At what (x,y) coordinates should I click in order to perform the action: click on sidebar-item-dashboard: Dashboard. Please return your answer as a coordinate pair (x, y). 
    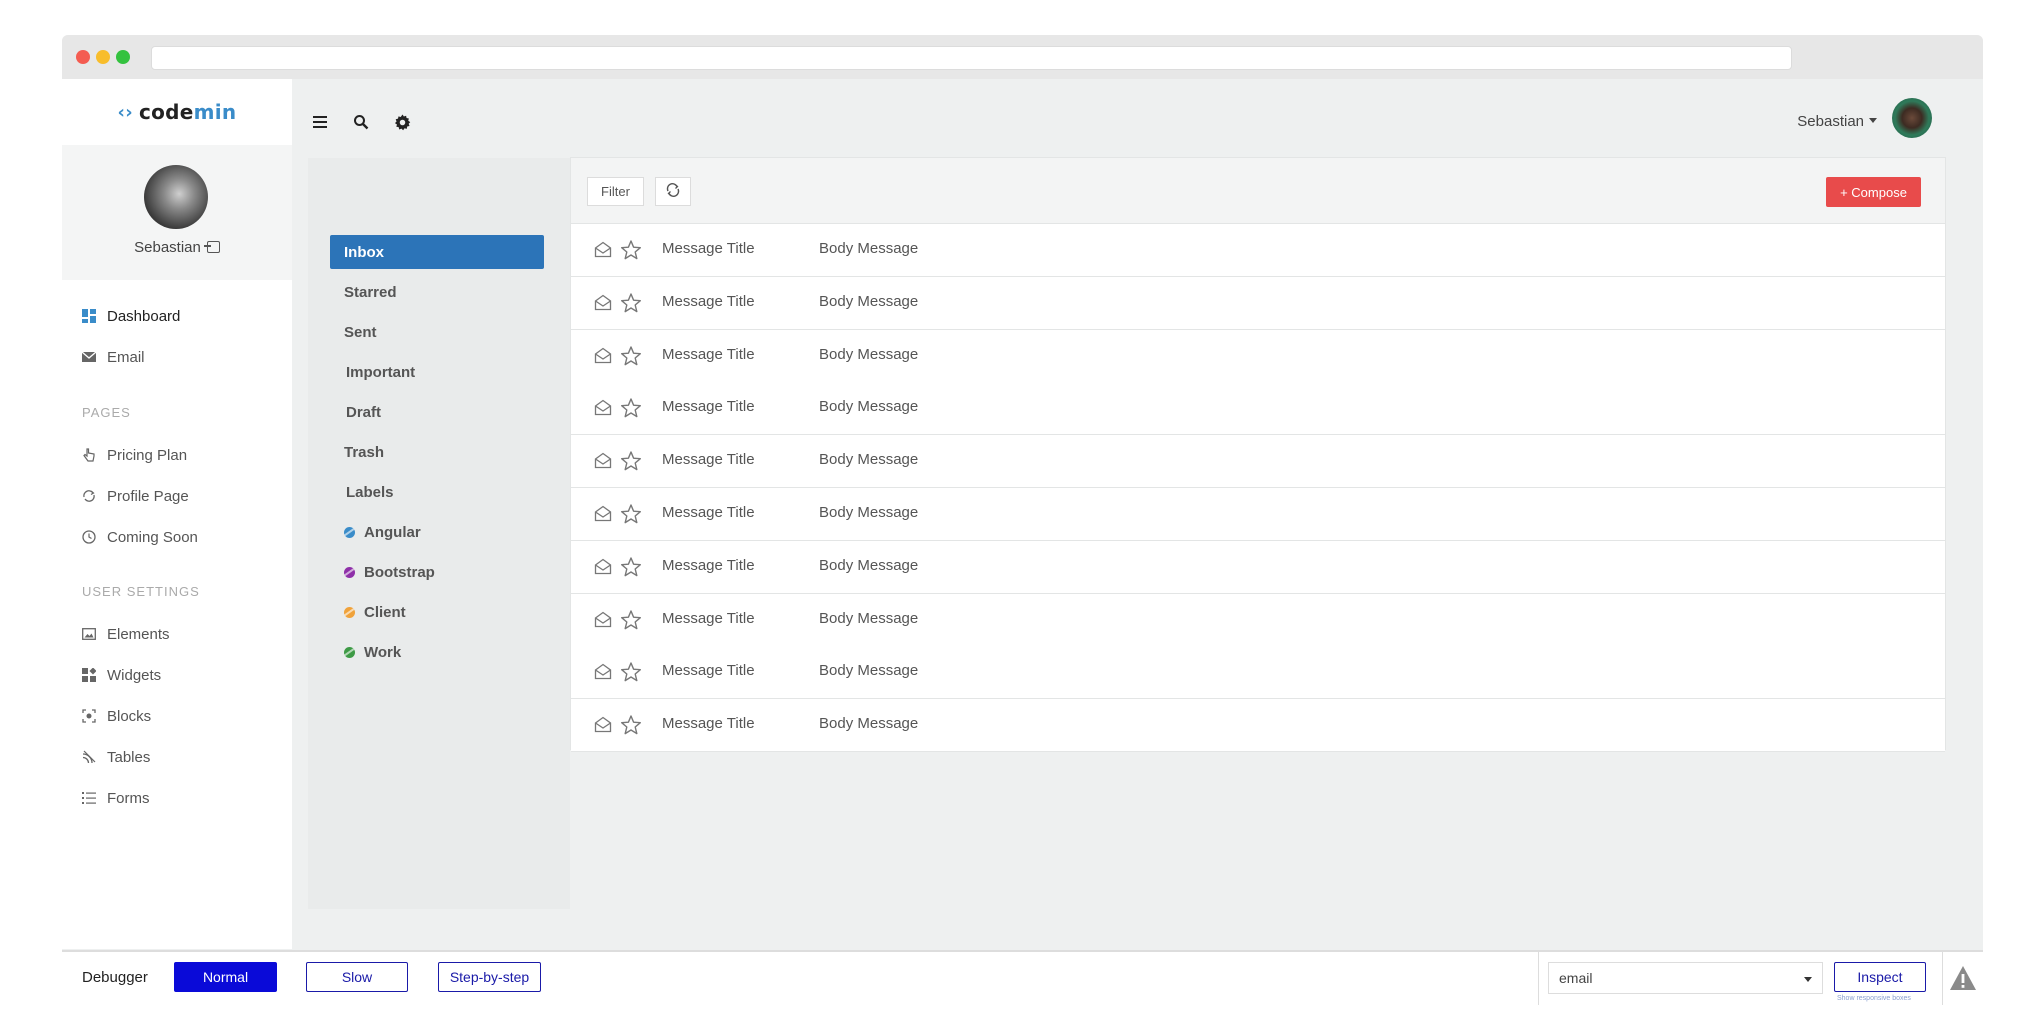
    Looking at the image, I should click on (131, 316).